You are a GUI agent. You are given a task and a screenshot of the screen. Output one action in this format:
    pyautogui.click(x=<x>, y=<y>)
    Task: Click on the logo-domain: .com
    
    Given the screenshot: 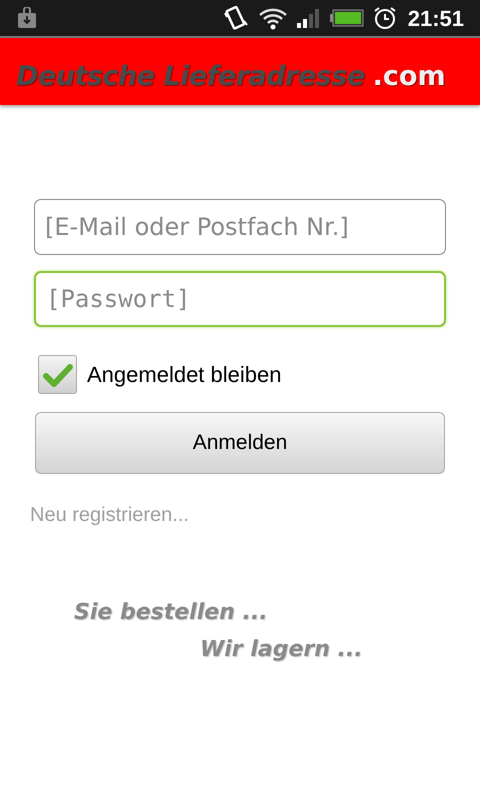 What is the action you would take?
    pyautogui.click(x=409, y=77)
    